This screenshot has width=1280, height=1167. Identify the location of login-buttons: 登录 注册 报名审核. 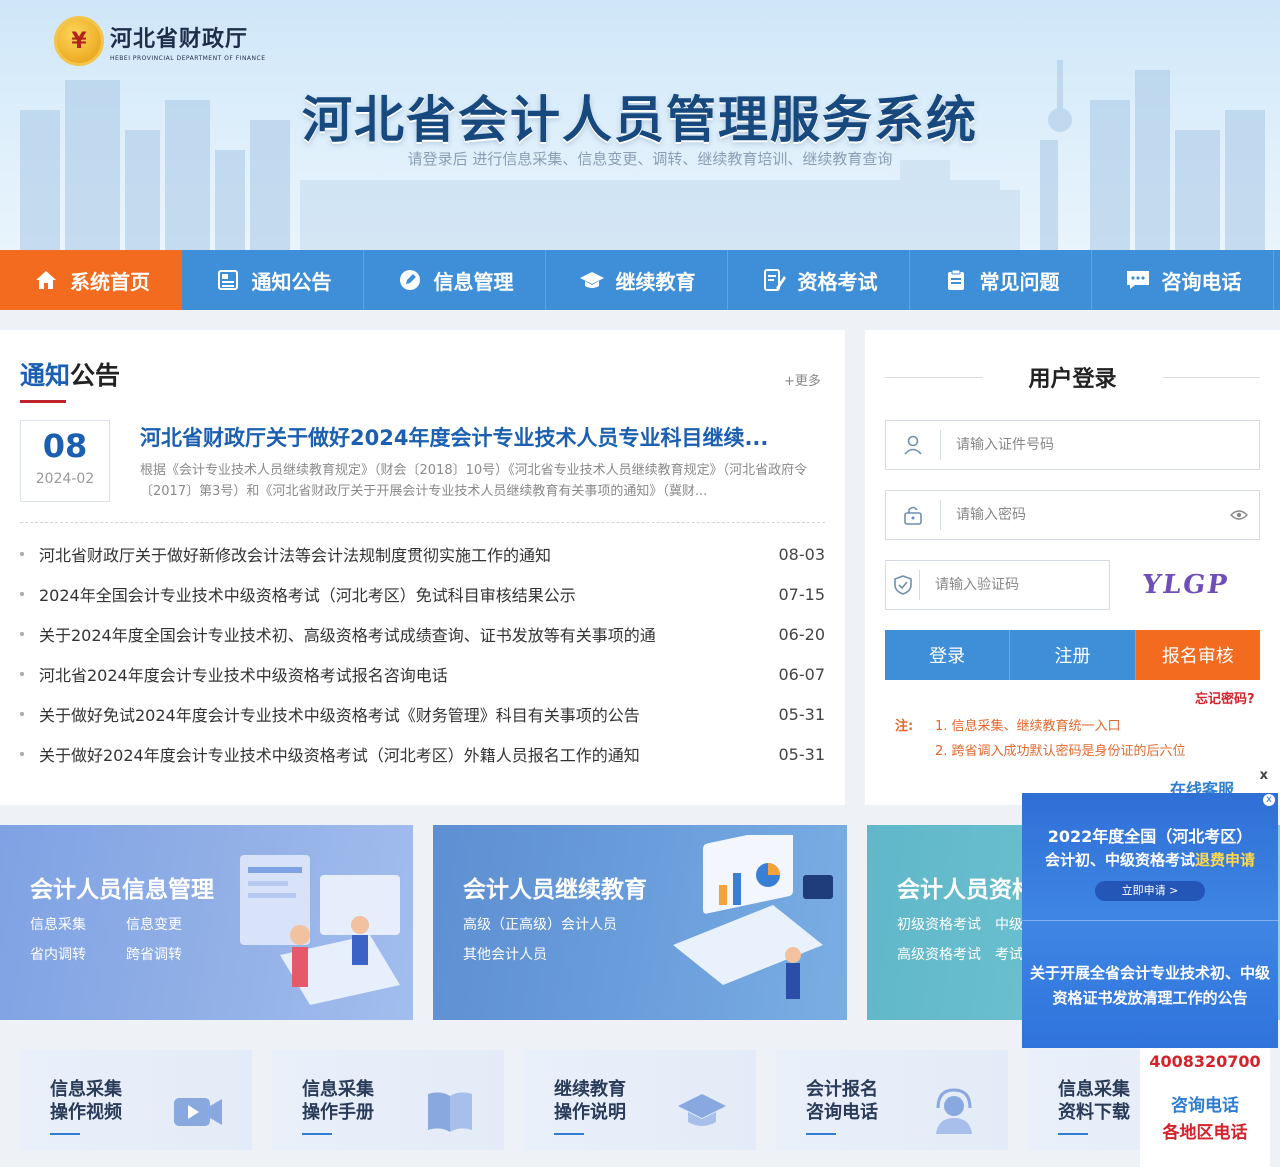
(1072, 655).